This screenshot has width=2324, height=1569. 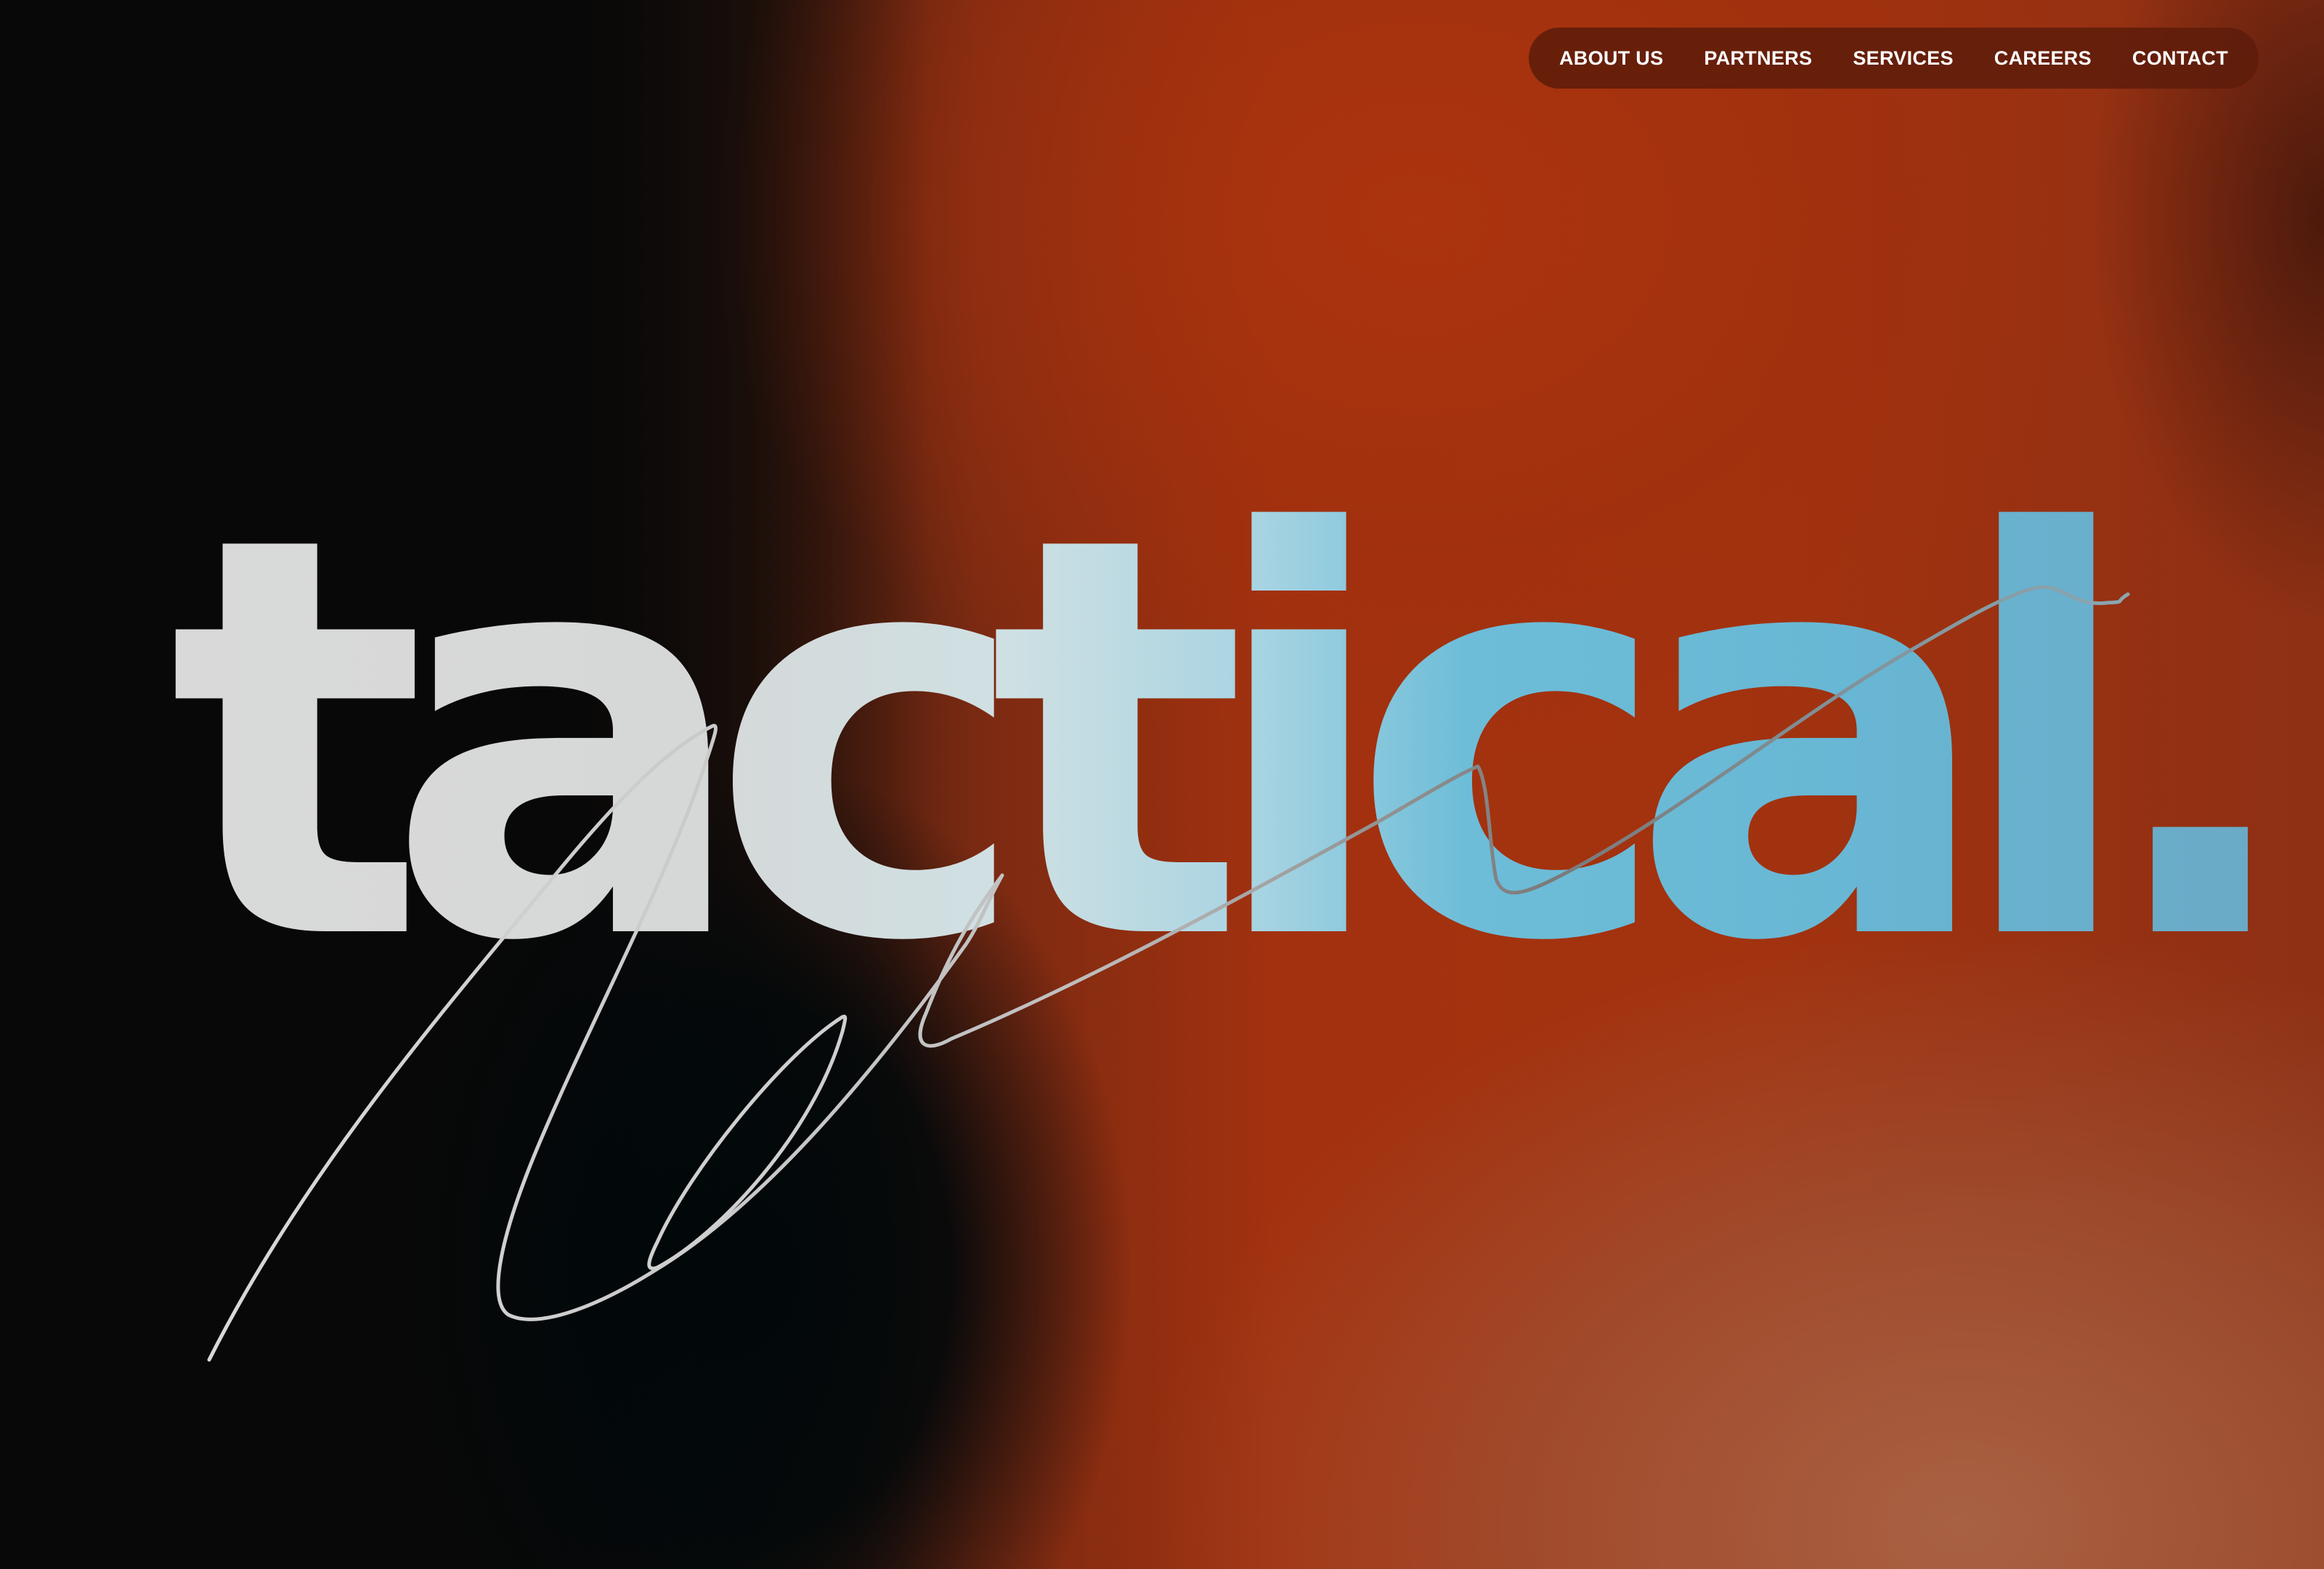 I want to click on nav-item-partners: PARTNERS, so click(x=1758, y=58).